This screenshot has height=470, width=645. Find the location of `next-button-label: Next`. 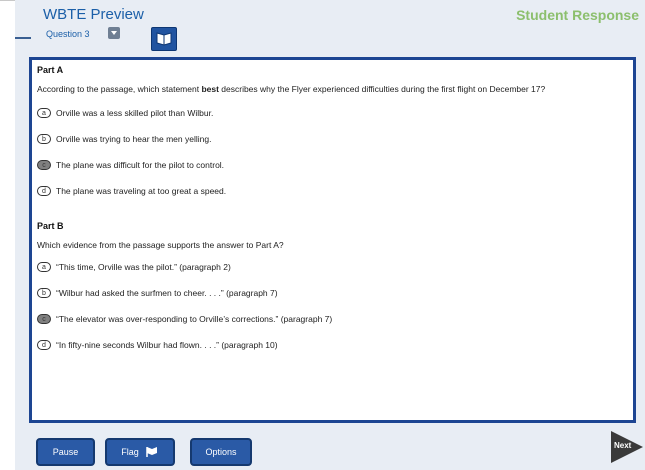

next-button-label: Next is located at coordinates (623, 445).